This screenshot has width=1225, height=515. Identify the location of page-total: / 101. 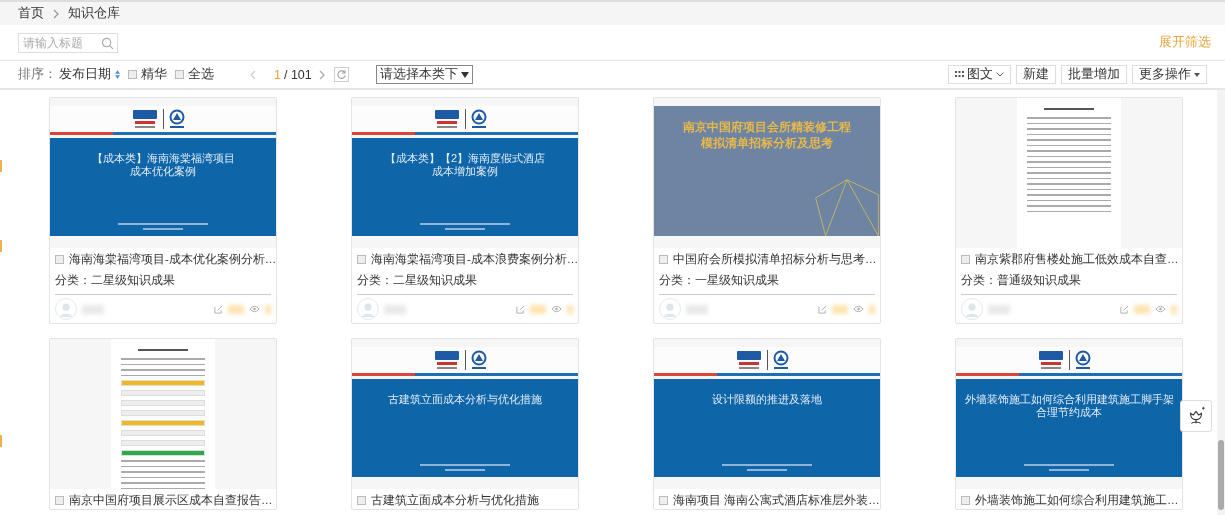
(297, 74).